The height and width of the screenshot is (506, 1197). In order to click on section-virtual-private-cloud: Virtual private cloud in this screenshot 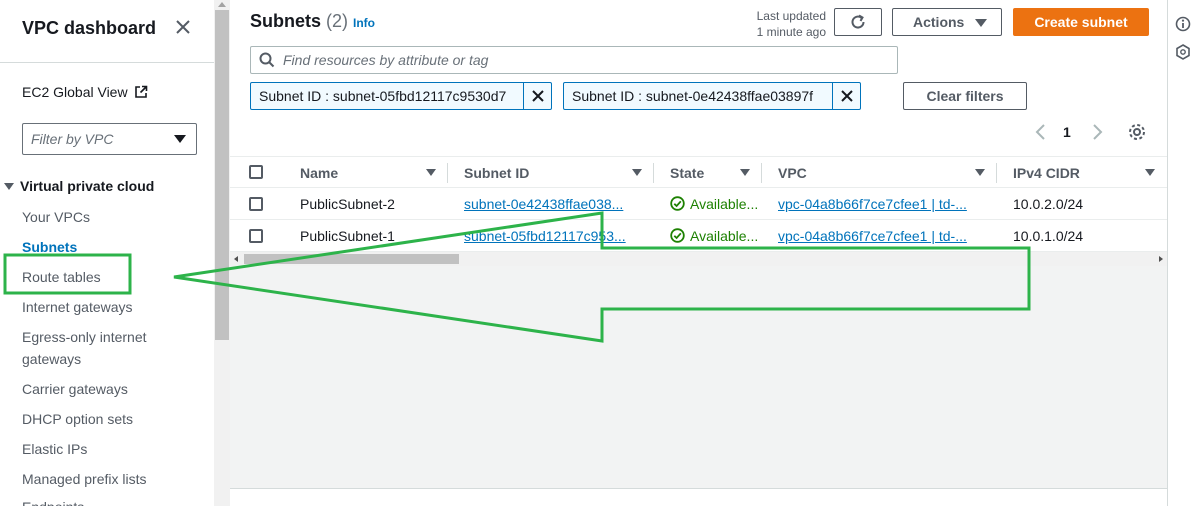, I will do `click(79, 186)`.